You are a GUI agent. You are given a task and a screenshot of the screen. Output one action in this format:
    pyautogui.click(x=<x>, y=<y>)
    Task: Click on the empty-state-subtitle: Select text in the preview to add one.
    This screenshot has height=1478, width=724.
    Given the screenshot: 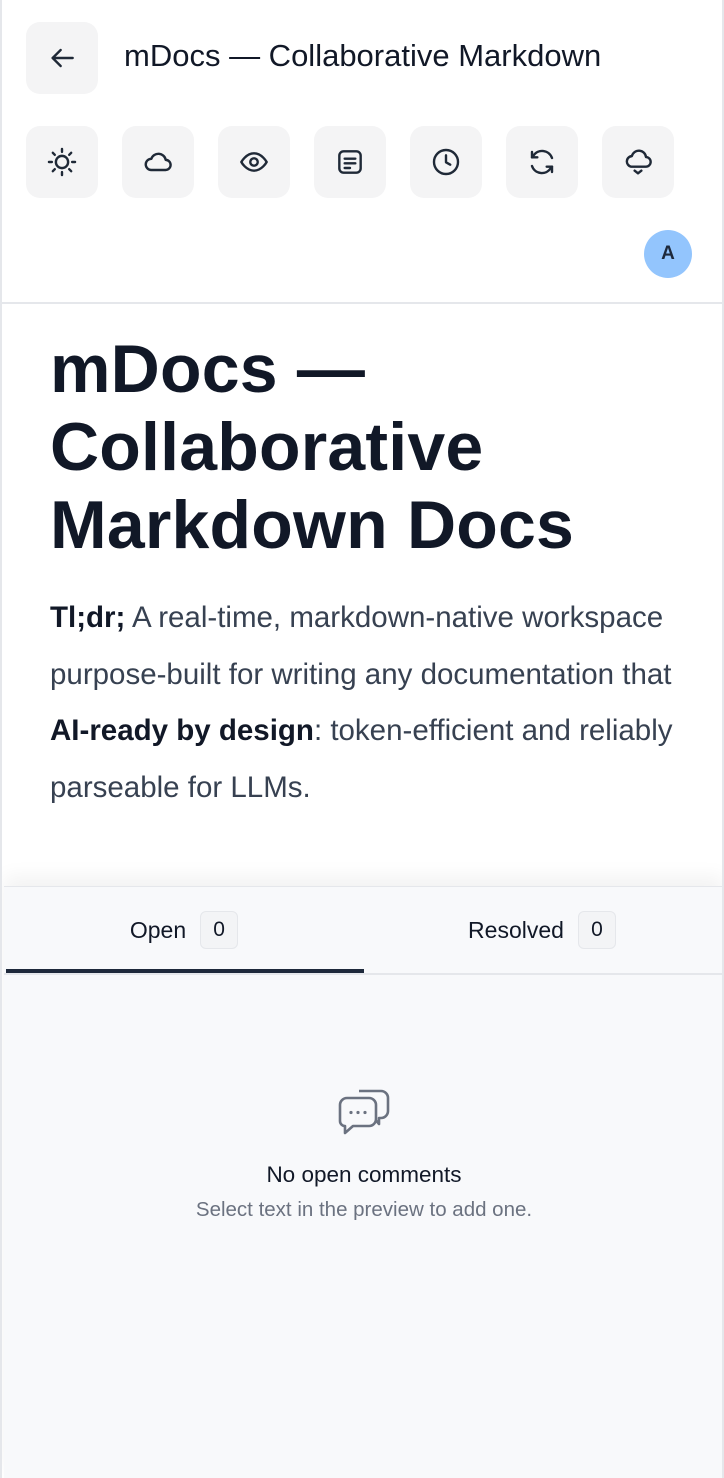 What is the action you would take?
    pyautogui.click(x=364, y=1209)
    